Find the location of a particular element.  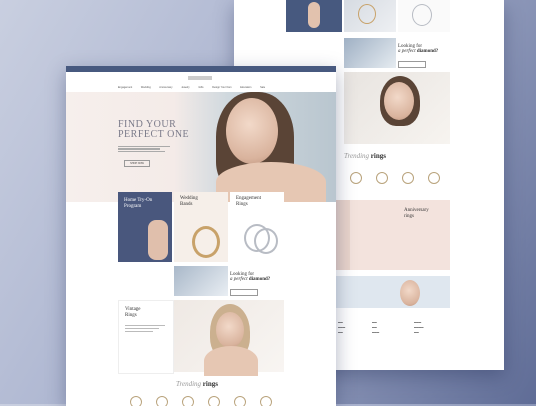

nav-item: Gifts is located at coordinates (200, 87).